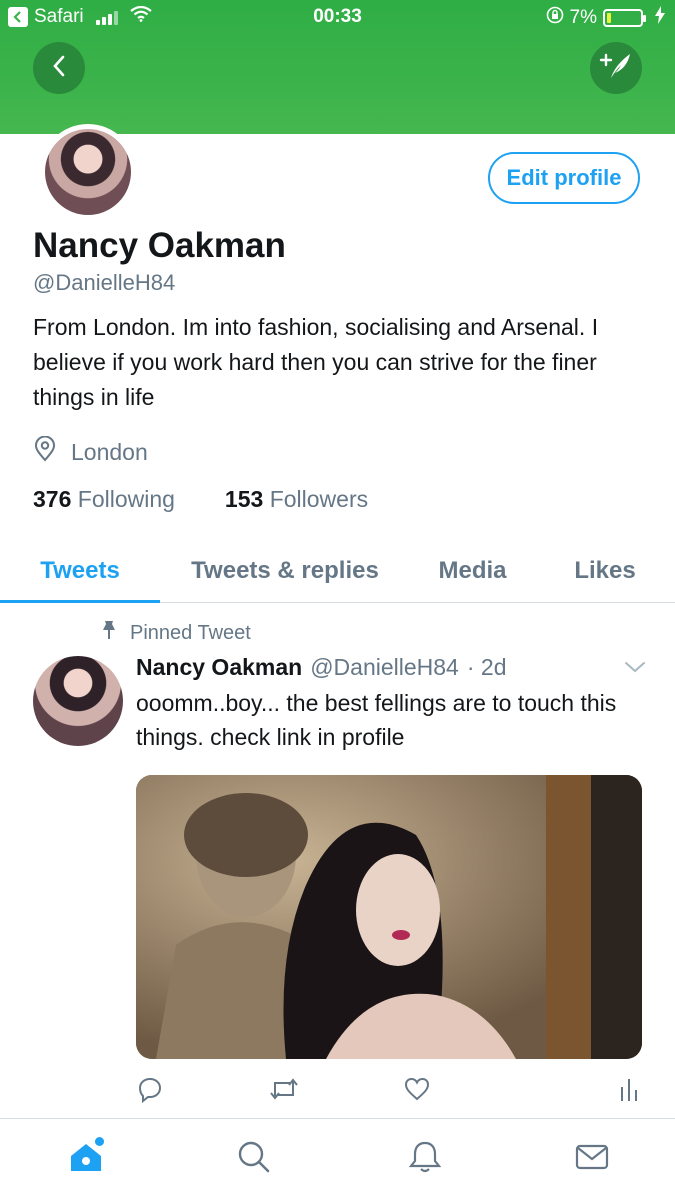 This screenshot has width=675, height=1200. I want to click on tweet-avatar, so click(78, 701).